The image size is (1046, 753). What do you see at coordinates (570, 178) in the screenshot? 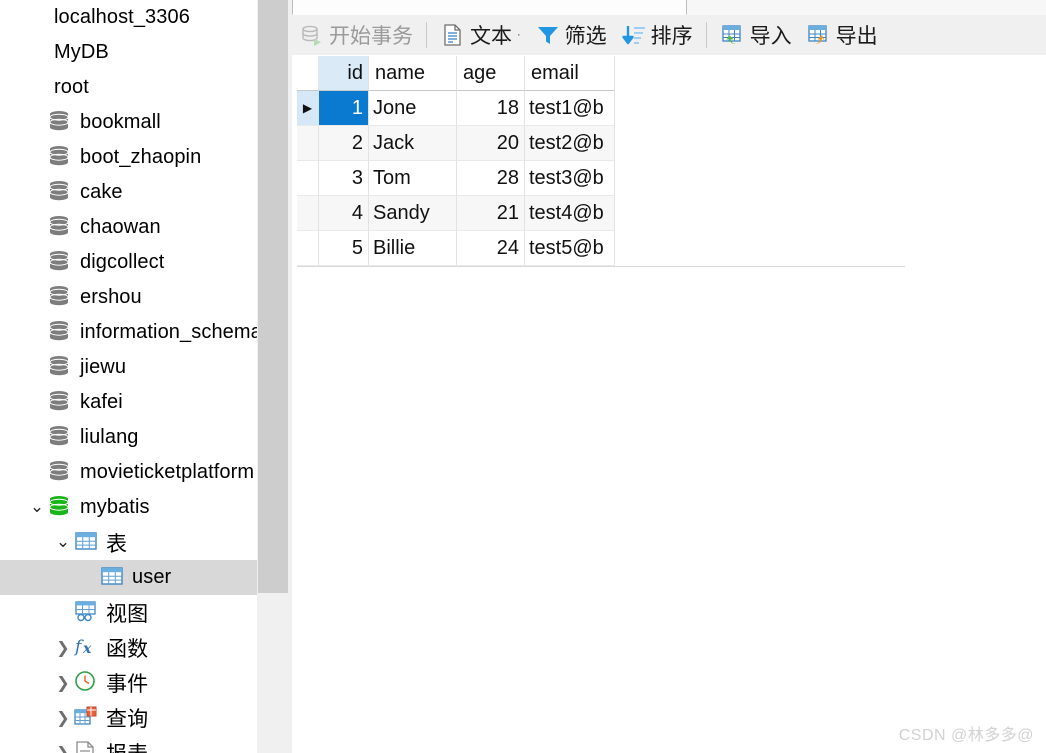
I see `cell-email: test3@b` at bounding box center [570, 178].